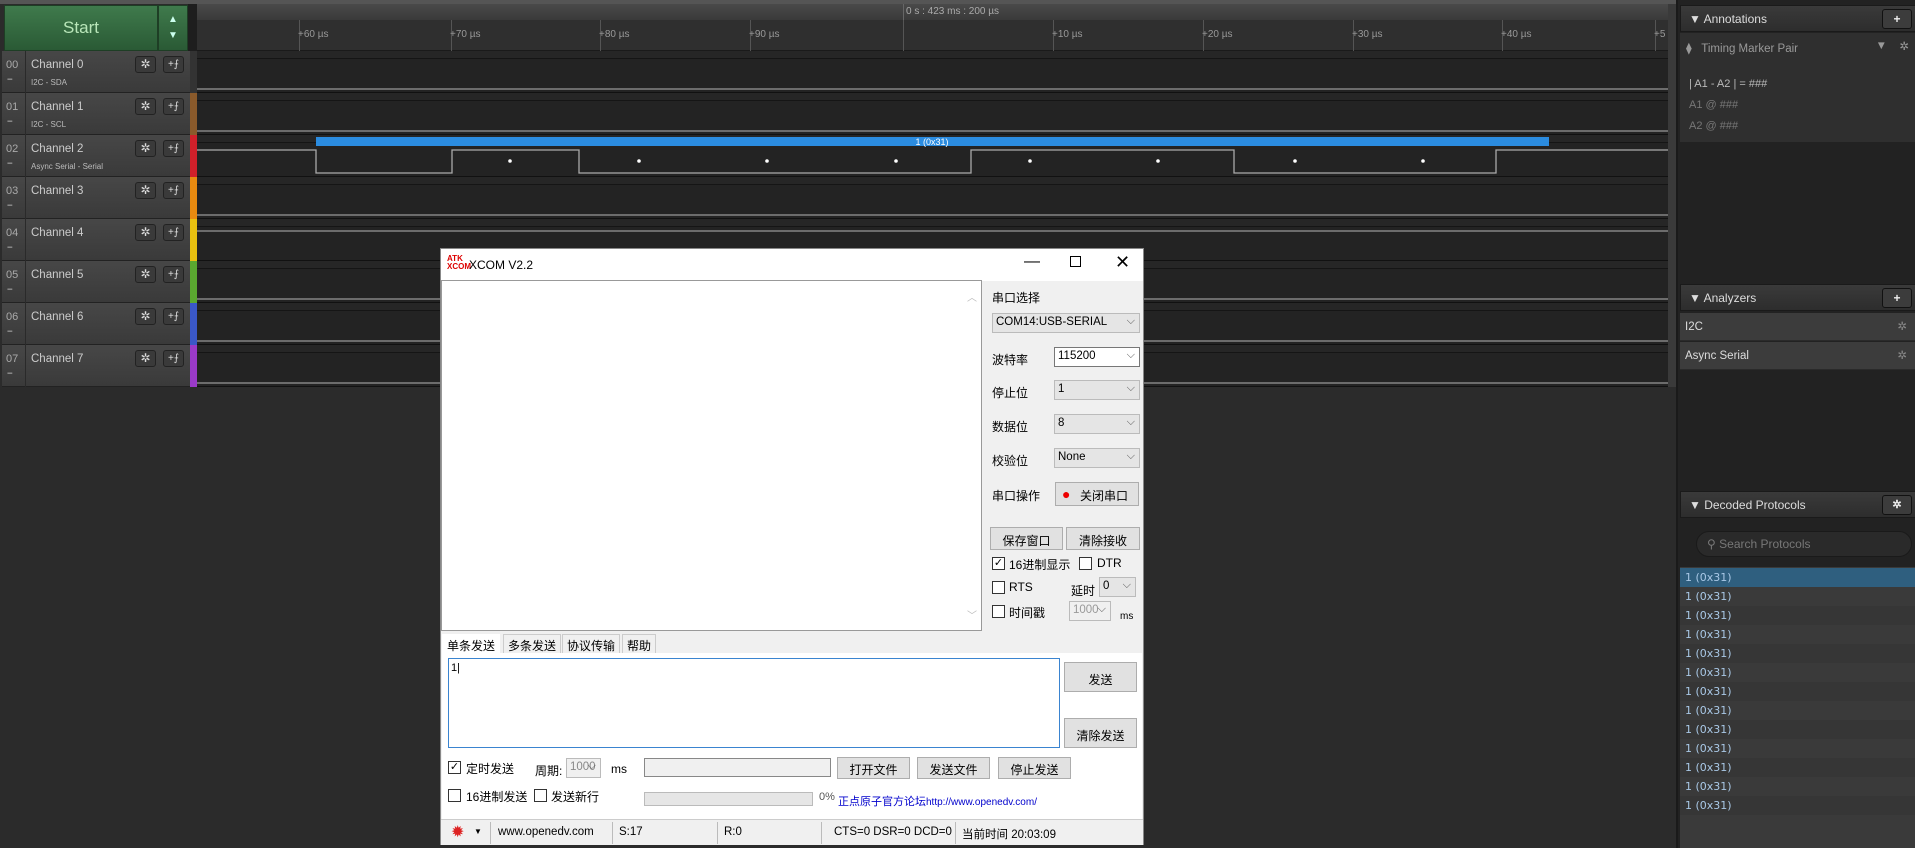 The image size is (1915, 848). Describe the element at coordinates (591, 643) in the screenshot. I see `tab-protocol: 协议传输` at that location.